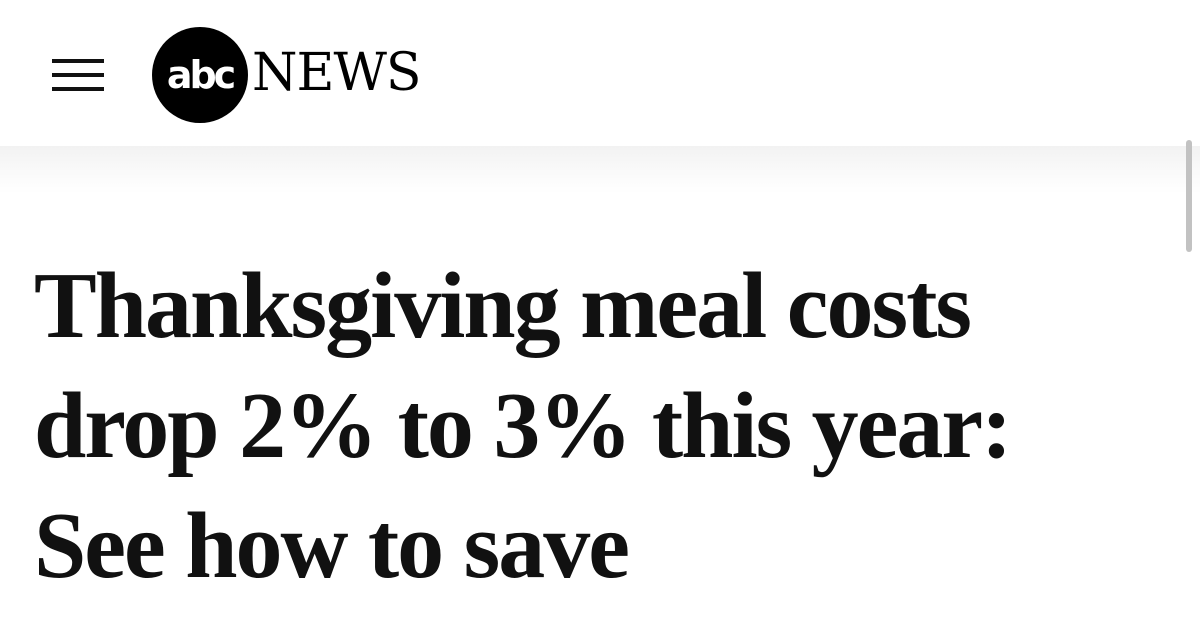  I want to click on abc-logo-circle: abc, so click(200, 75).